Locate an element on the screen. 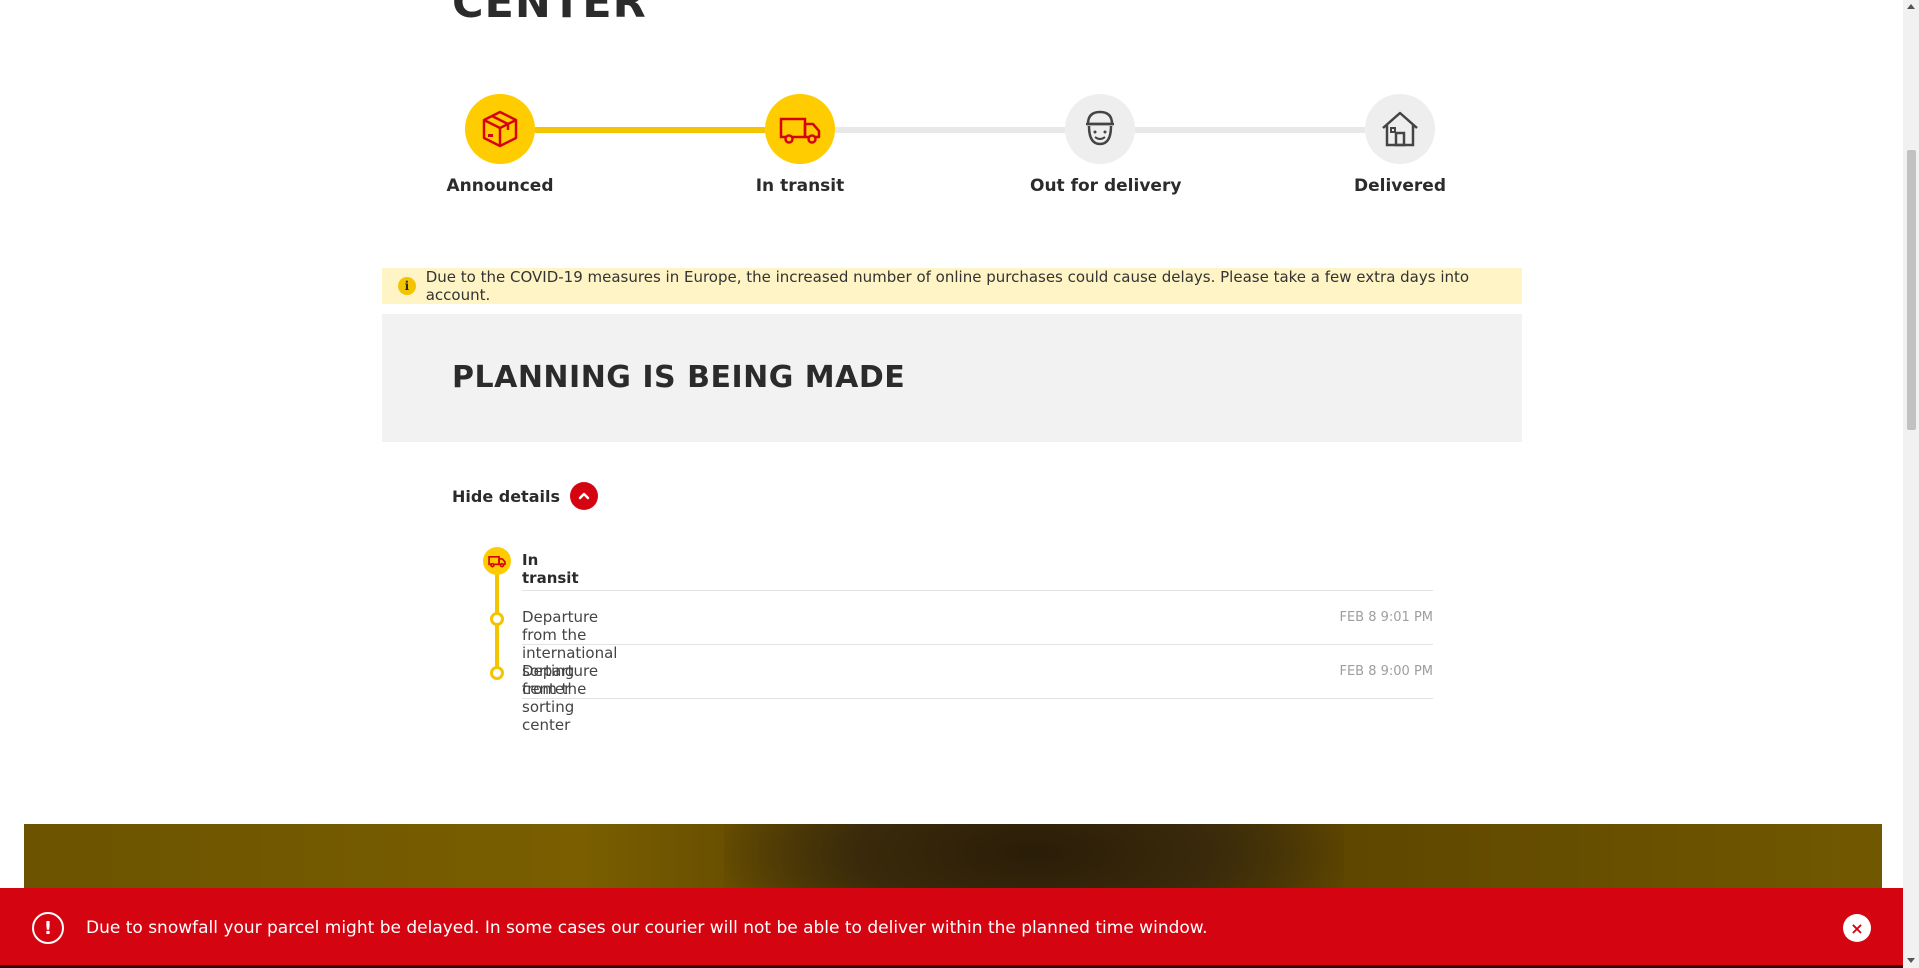  hide-details-toggle: Hide details is located at coordinates (525, 496).